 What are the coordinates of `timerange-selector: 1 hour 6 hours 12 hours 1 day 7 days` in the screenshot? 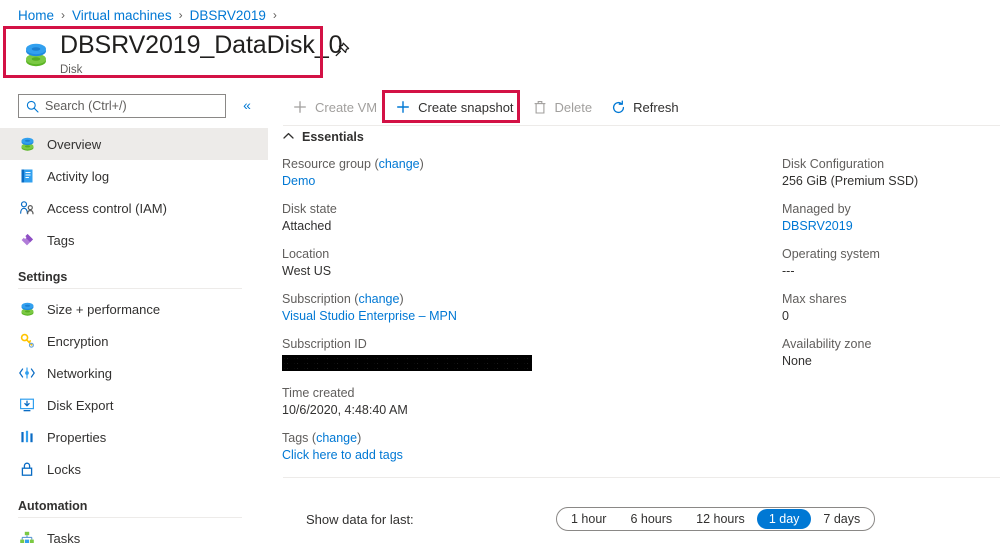 It's located at (716, 519).